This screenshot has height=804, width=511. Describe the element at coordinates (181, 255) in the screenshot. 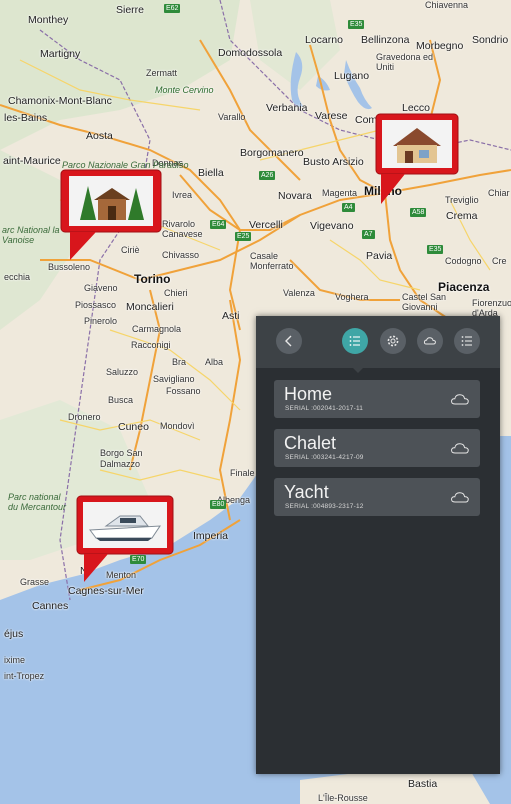

I see `map-label: Chivasso` at that location.